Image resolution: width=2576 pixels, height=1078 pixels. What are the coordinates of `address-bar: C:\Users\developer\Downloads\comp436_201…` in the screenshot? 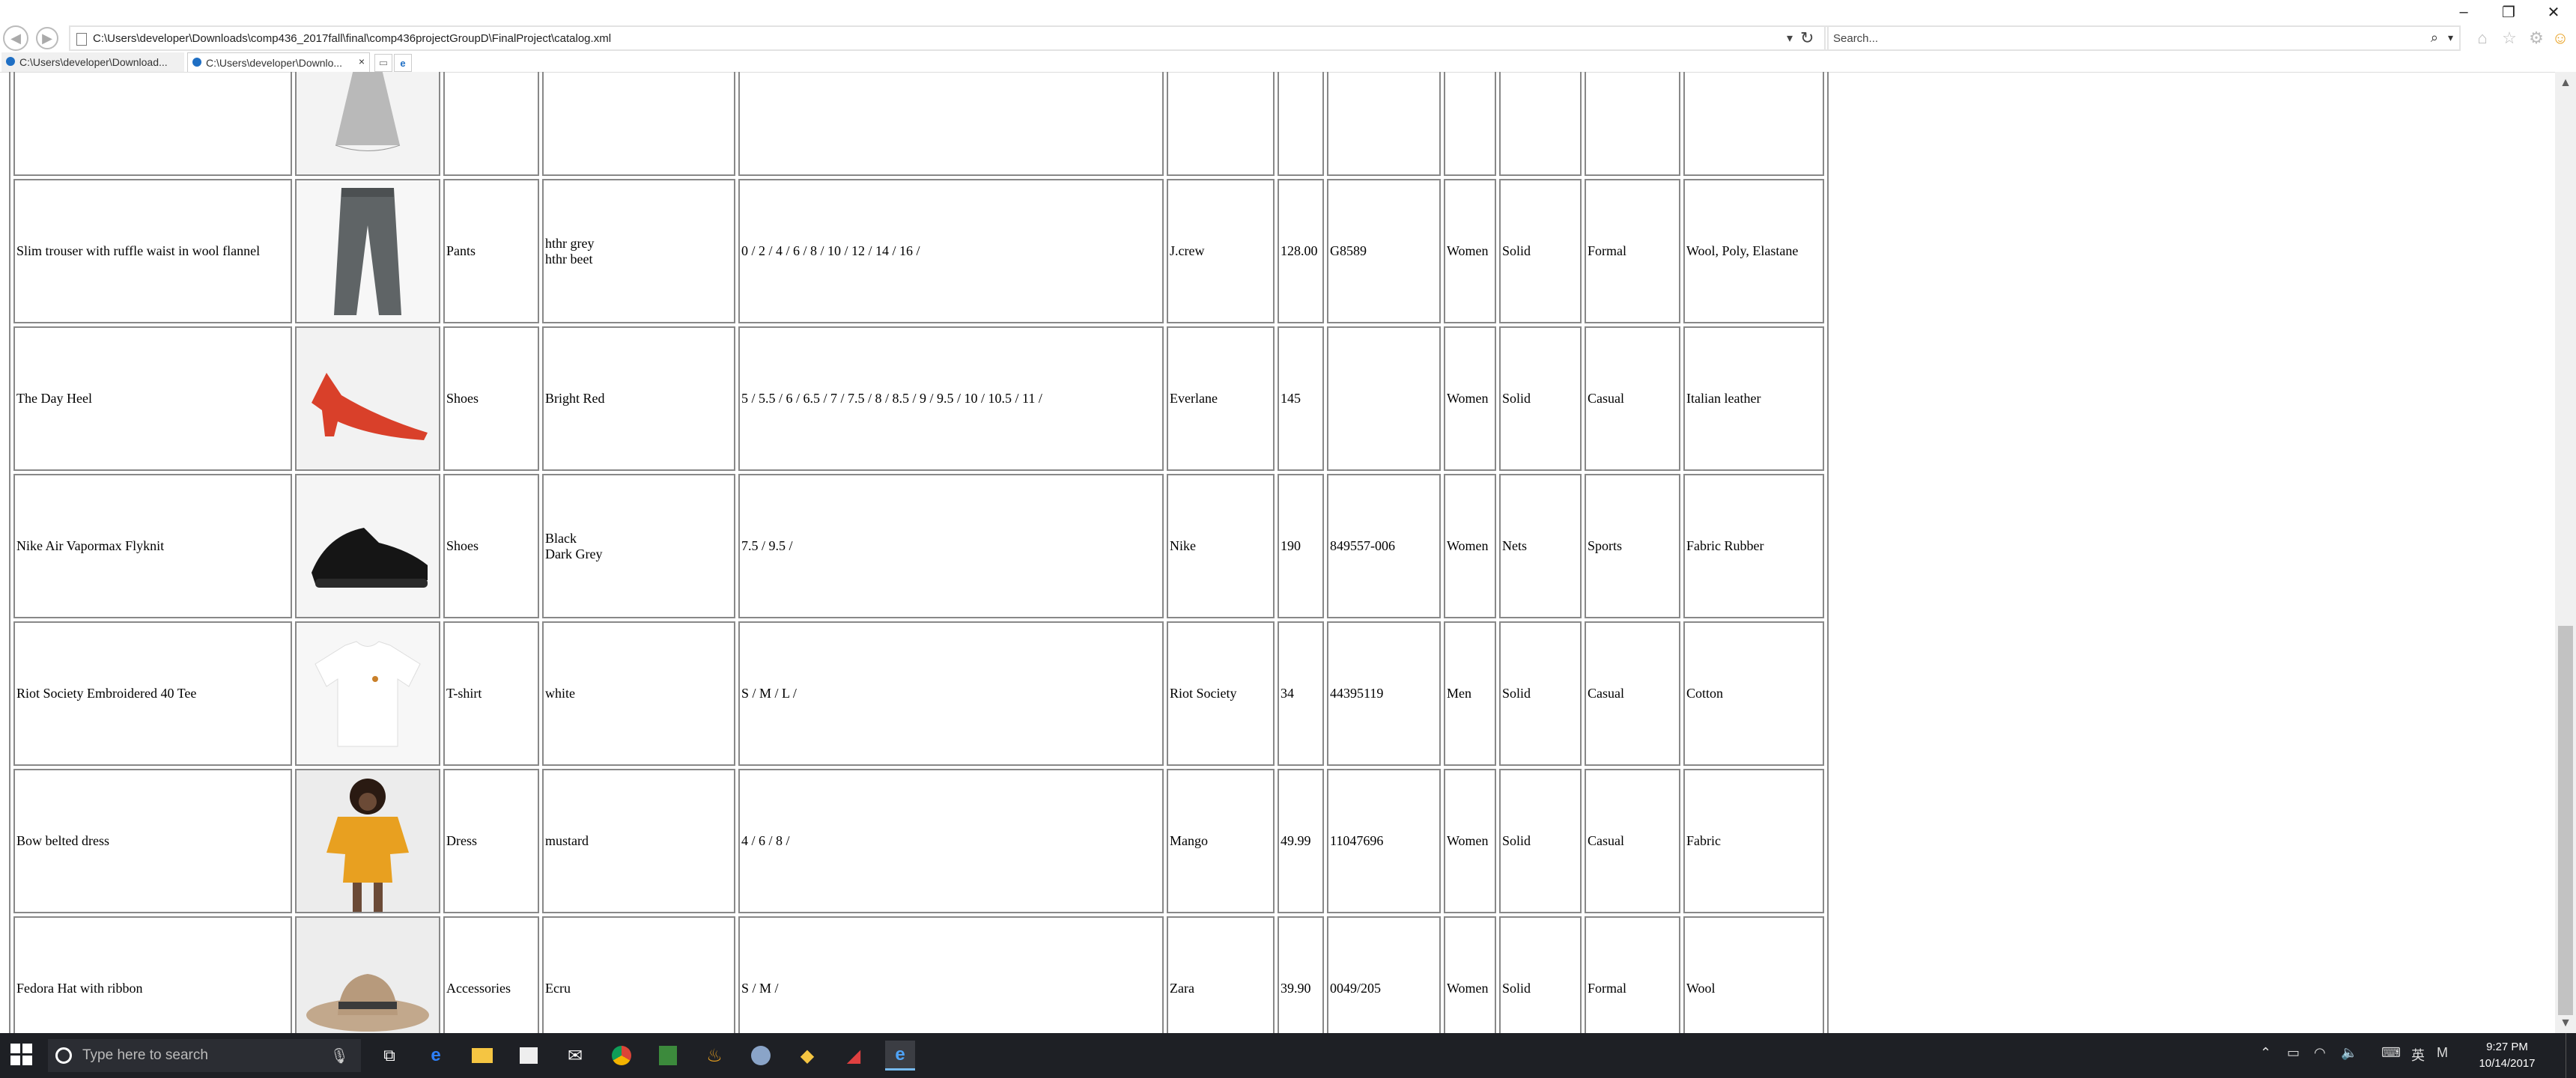 It's located at (949, 38).